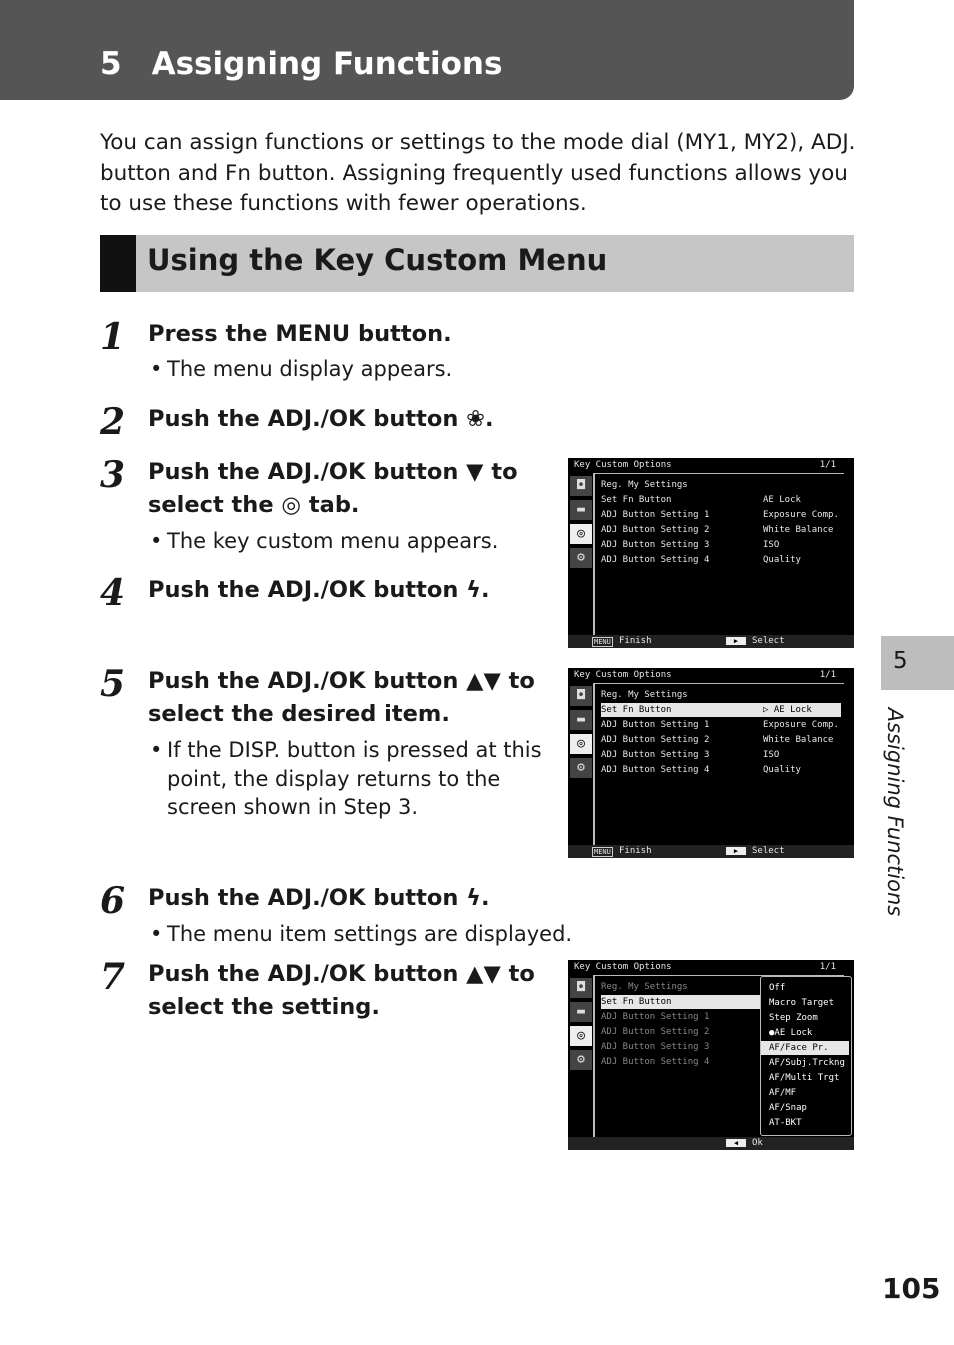 Image resolution: width=954 pixels, height=1345 pixels. I want to click on footer-finish: Finish, so click(635, 851).